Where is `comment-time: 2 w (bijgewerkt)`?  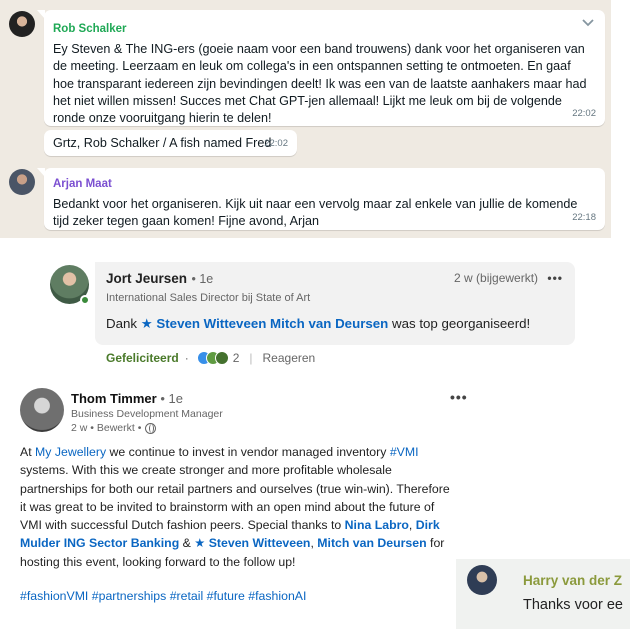 comment-time: 2 w (bijgewerkt) is located at coordinates (496, 278).